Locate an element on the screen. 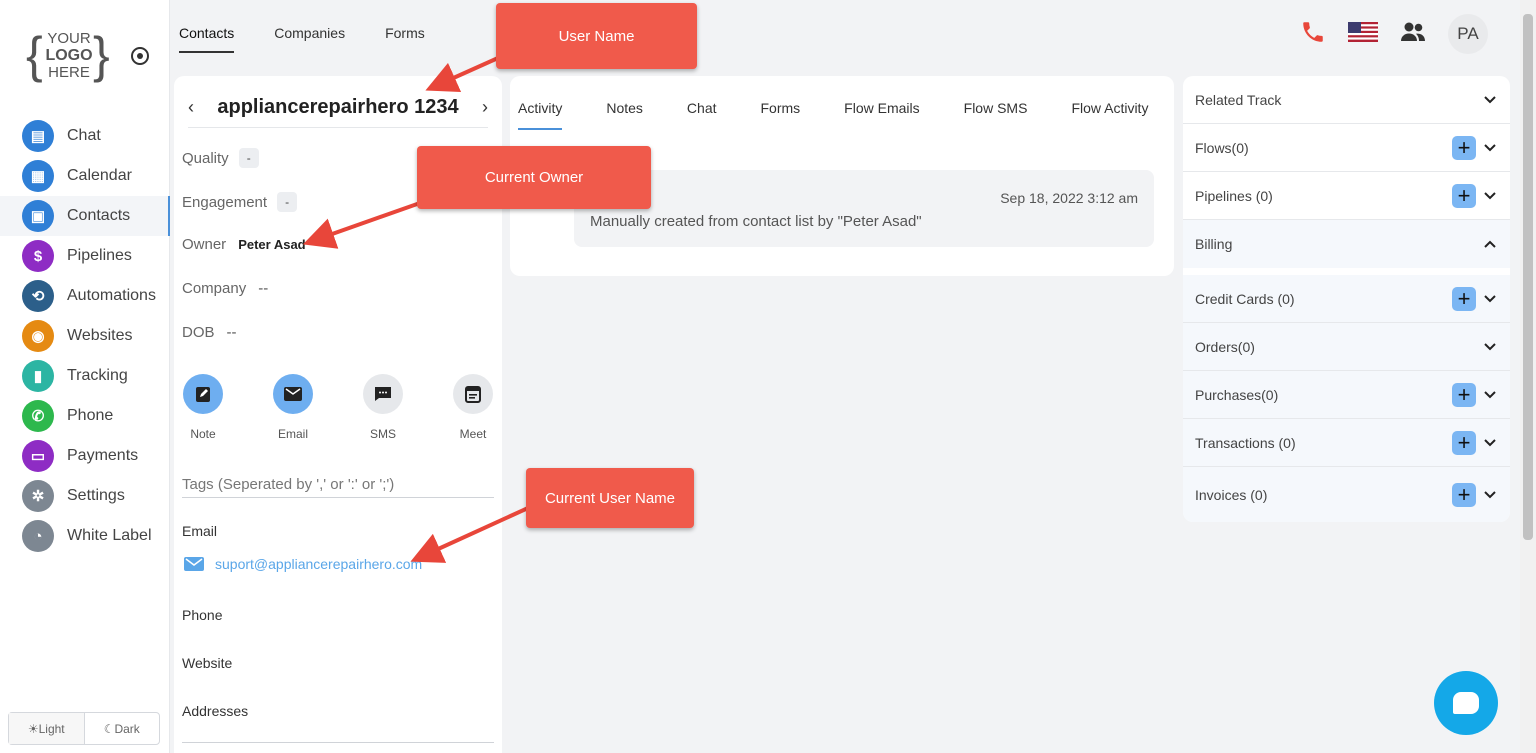 This screenshot has width=1536, height=753. related-track-label: Related Track is located at coordinates (1238, 99).